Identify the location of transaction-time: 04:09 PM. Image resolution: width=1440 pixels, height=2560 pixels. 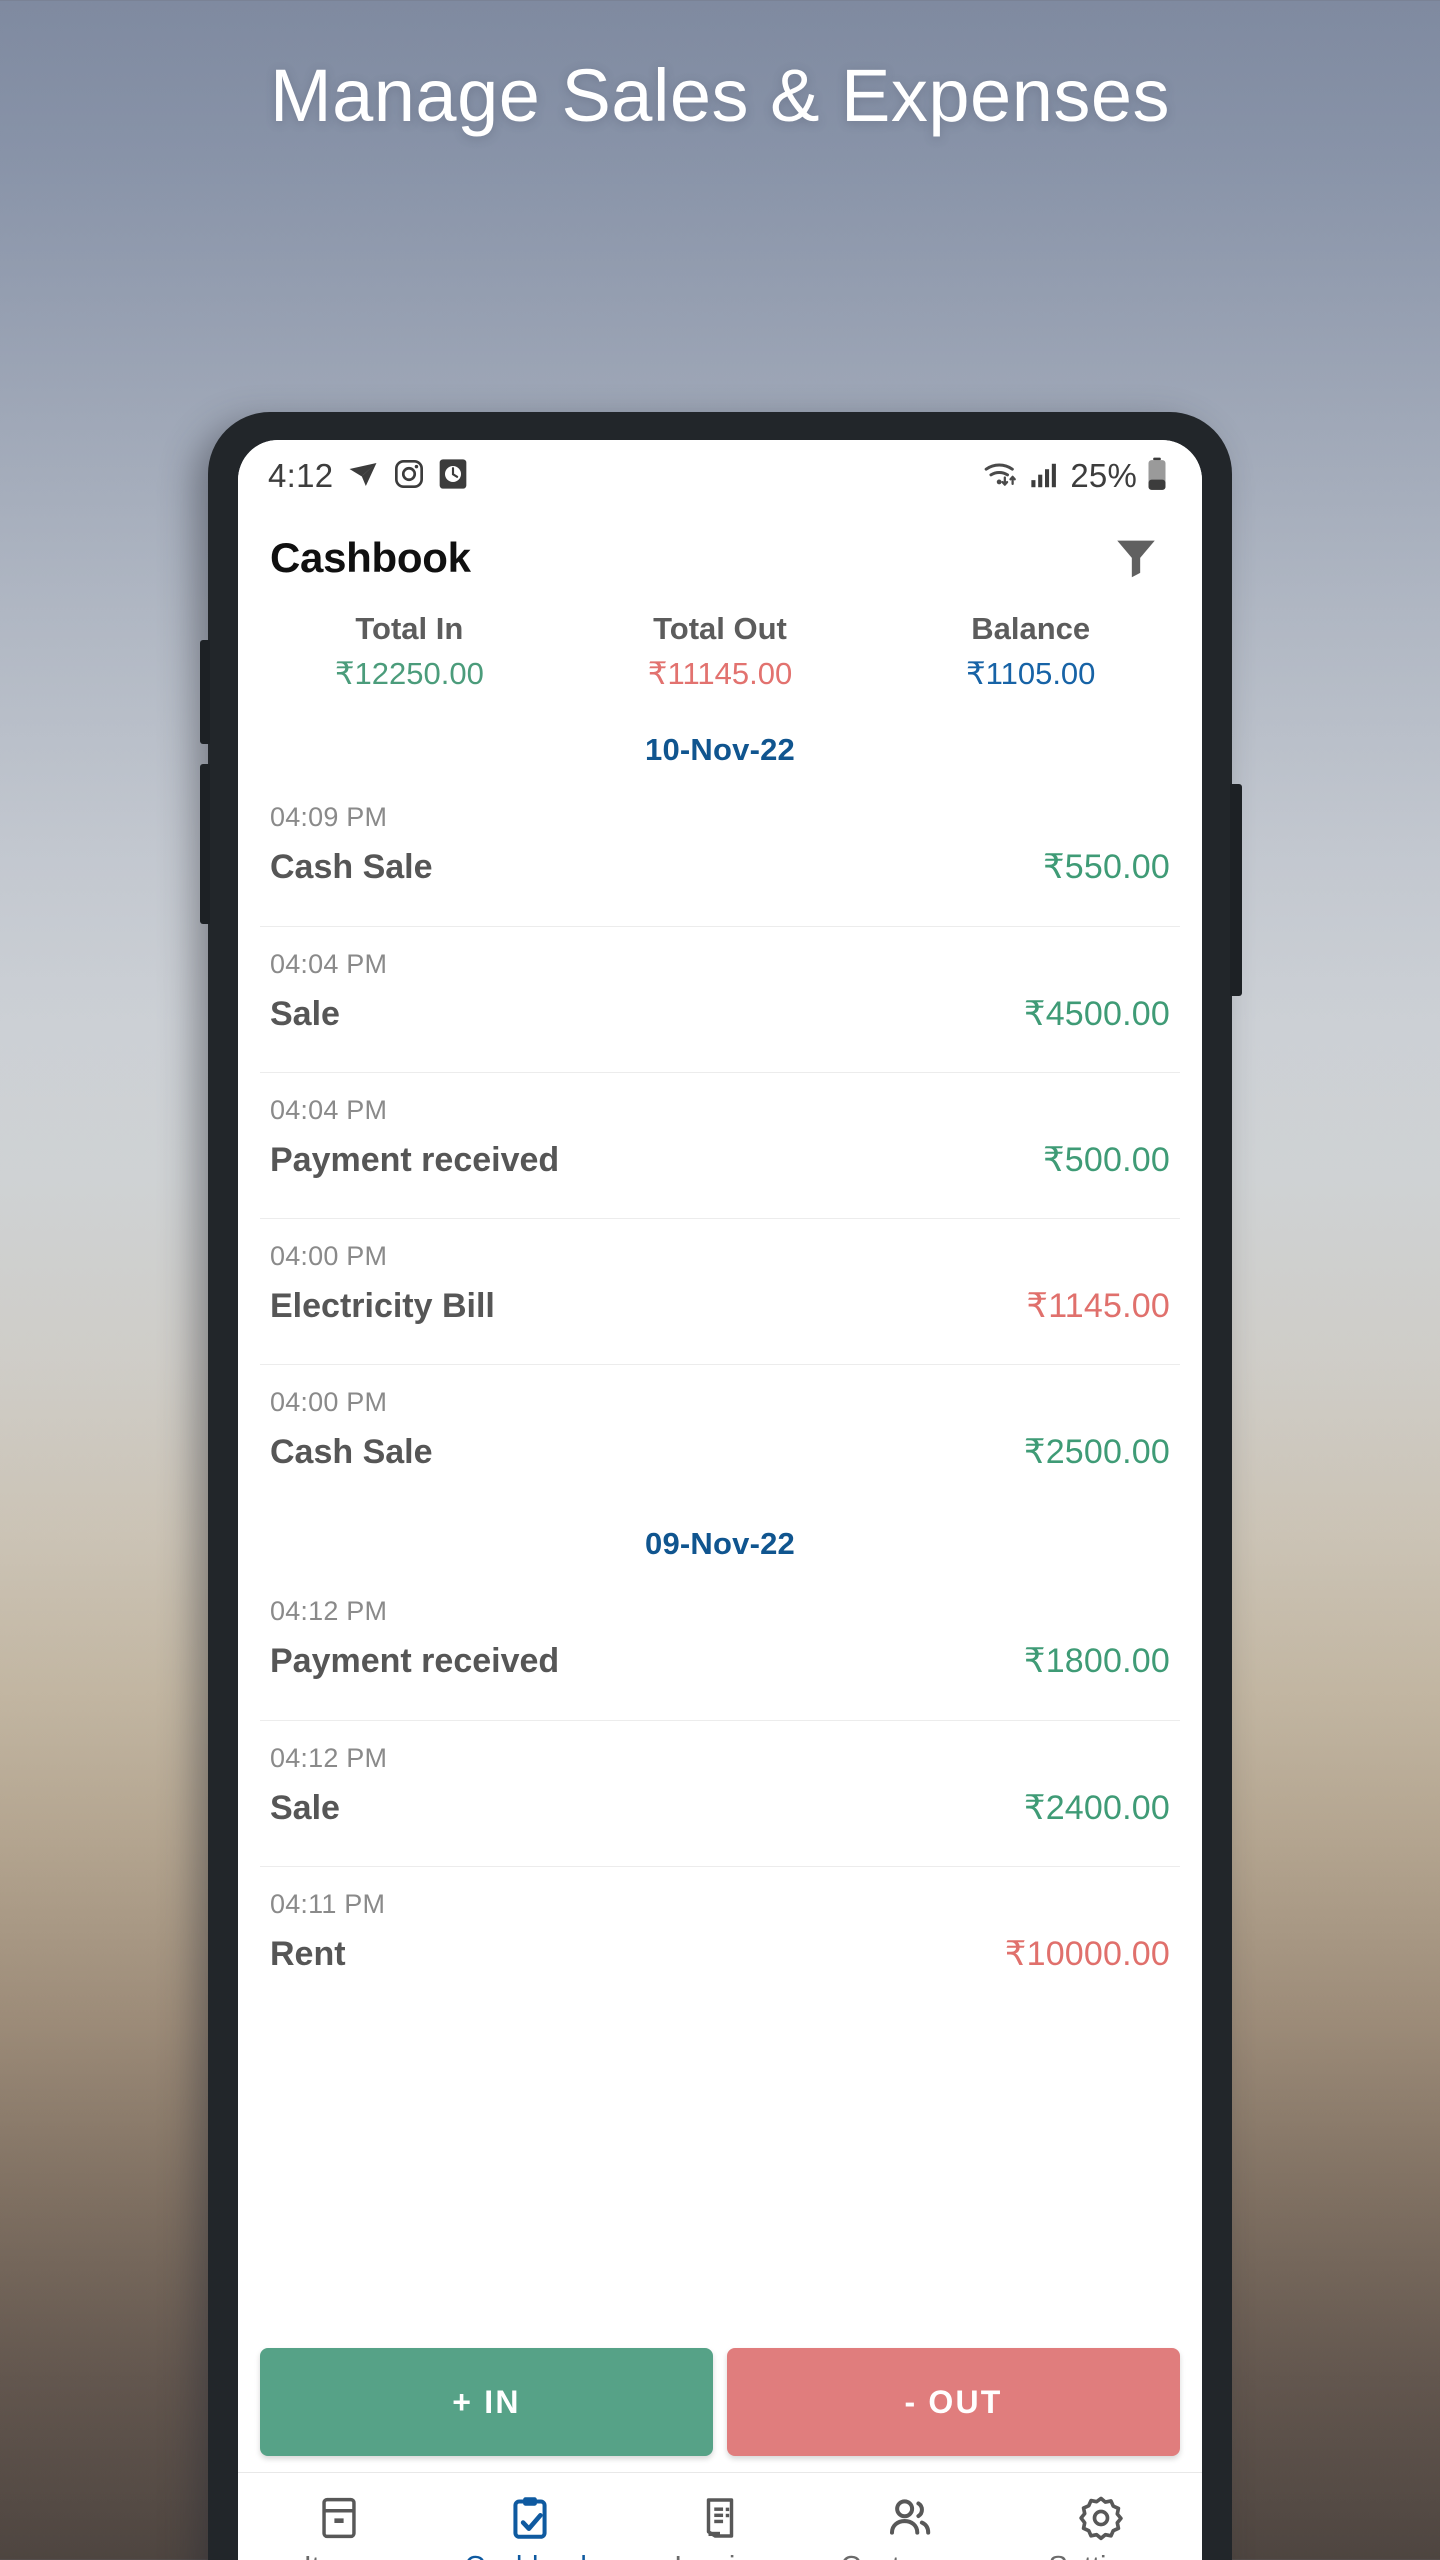
(329, 817).